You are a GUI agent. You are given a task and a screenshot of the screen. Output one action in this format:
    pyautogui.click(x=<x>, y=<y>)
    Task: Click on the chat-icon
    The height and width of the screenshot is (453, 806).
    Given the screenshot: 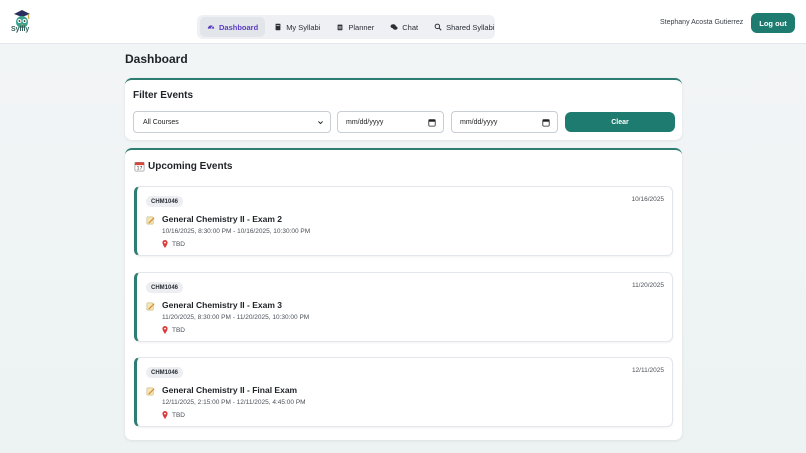 What is the action you would take?
    pyautogui.click(x=394, y=27)
    